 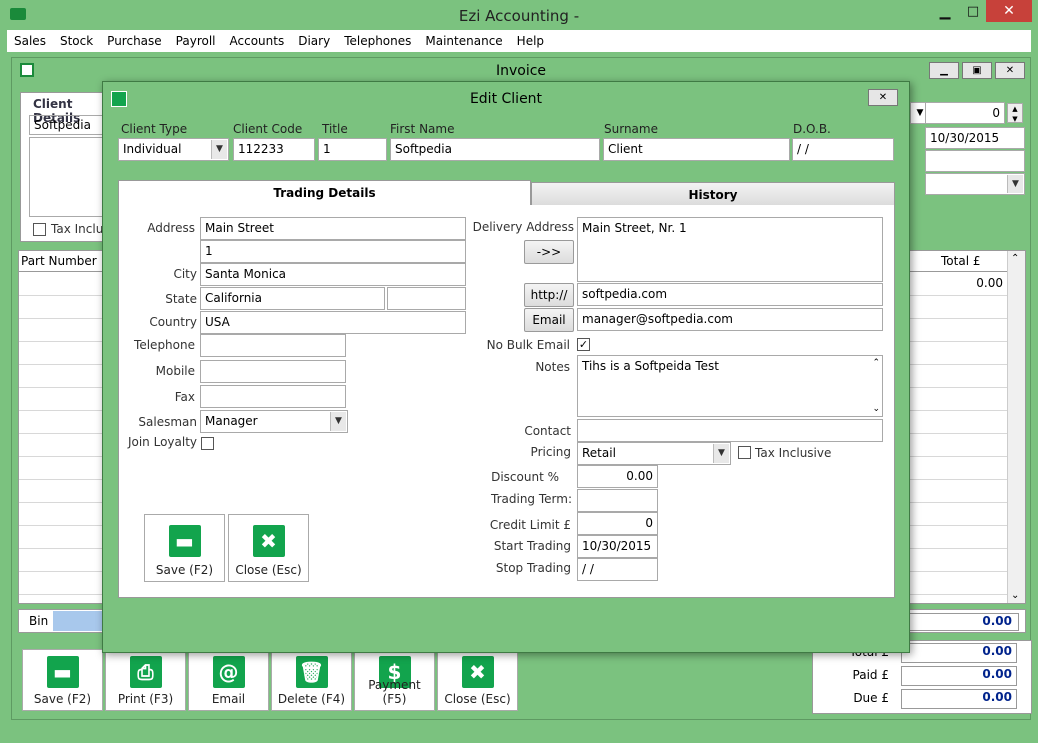 I want to click on stop-trading-label: Stop Trading, so click(x=533, y=568).